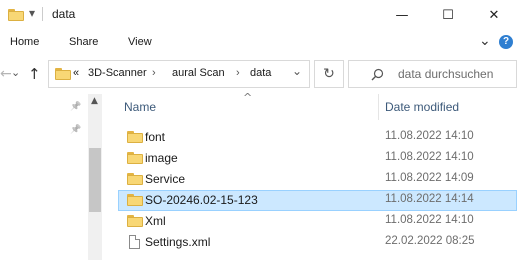 The height and width of the screenshot is (260, 517). Describe the element at coordinates (134, 242) in the screenshot. I see `file-icon` at that location.